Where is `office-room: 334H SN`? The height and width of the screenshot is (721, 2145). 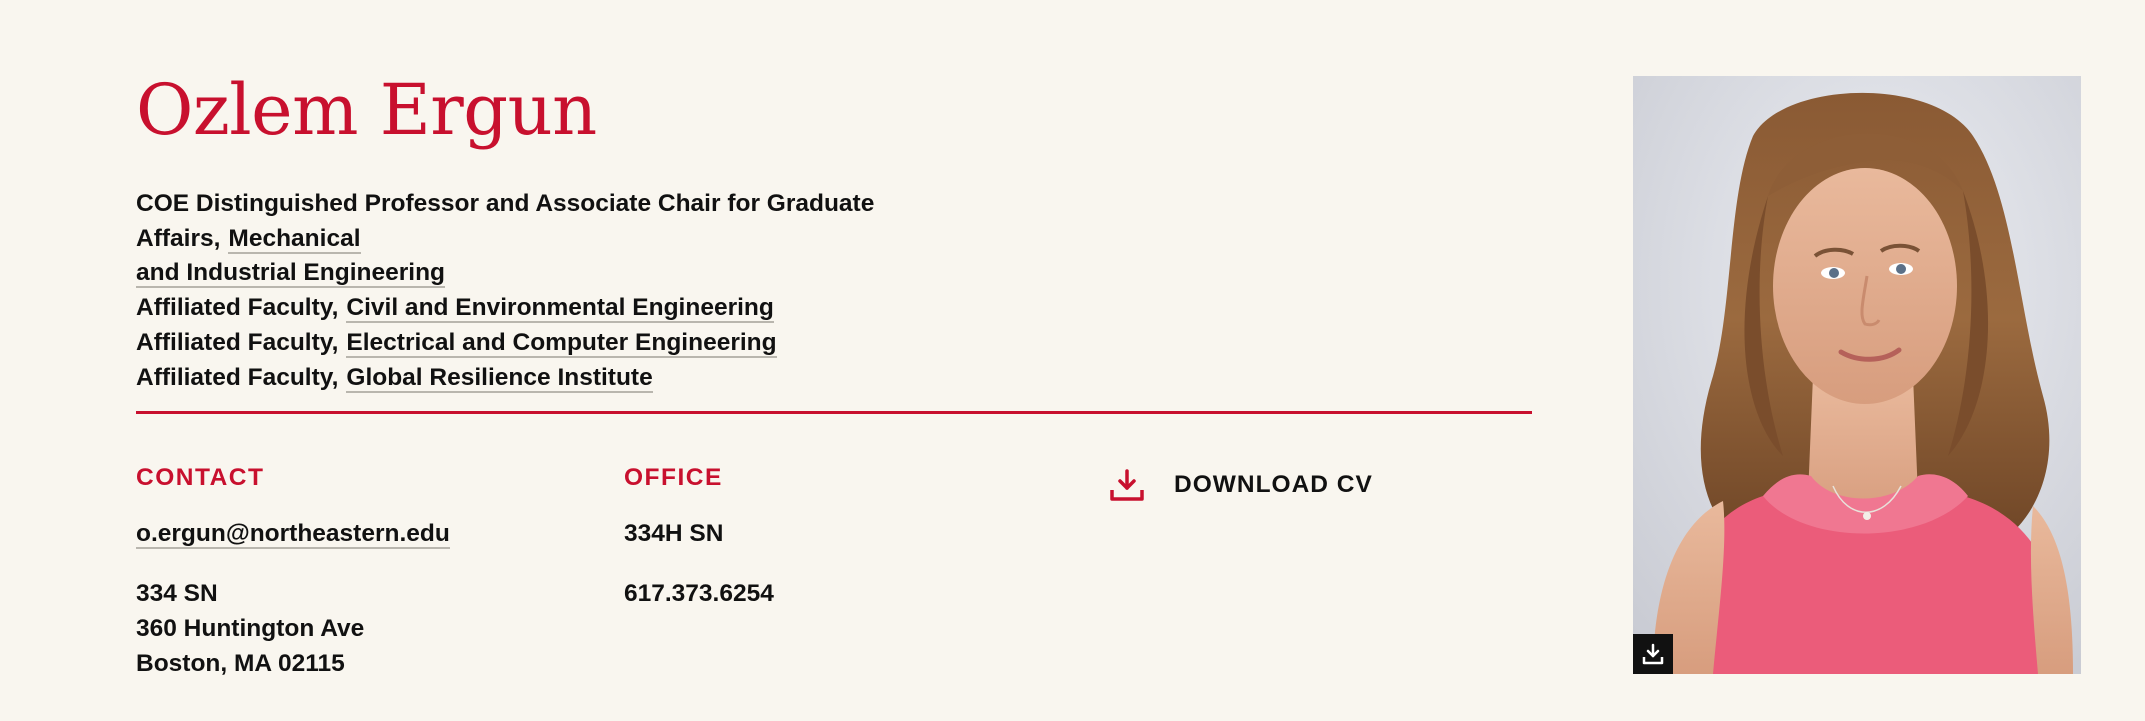
office-room: 334H SN is located at coordinates (674, 533).